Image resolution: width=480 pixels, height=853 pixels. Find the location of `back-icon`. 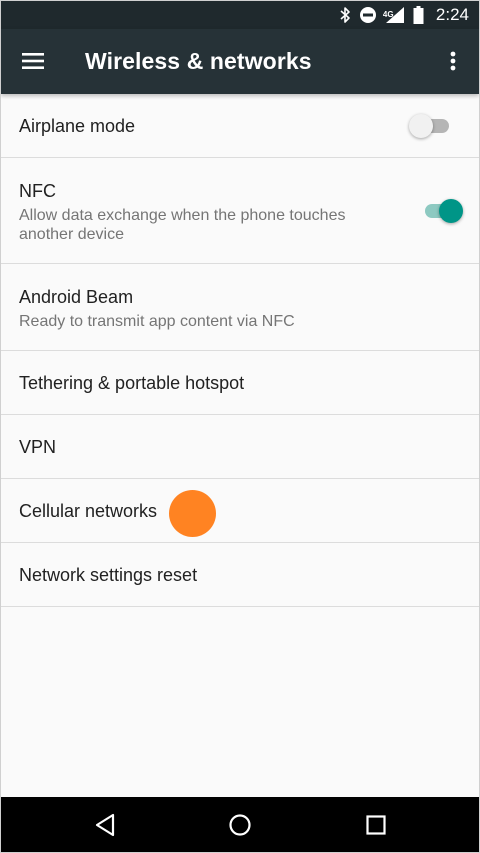

back-icon is located at coordinates (106, 825).